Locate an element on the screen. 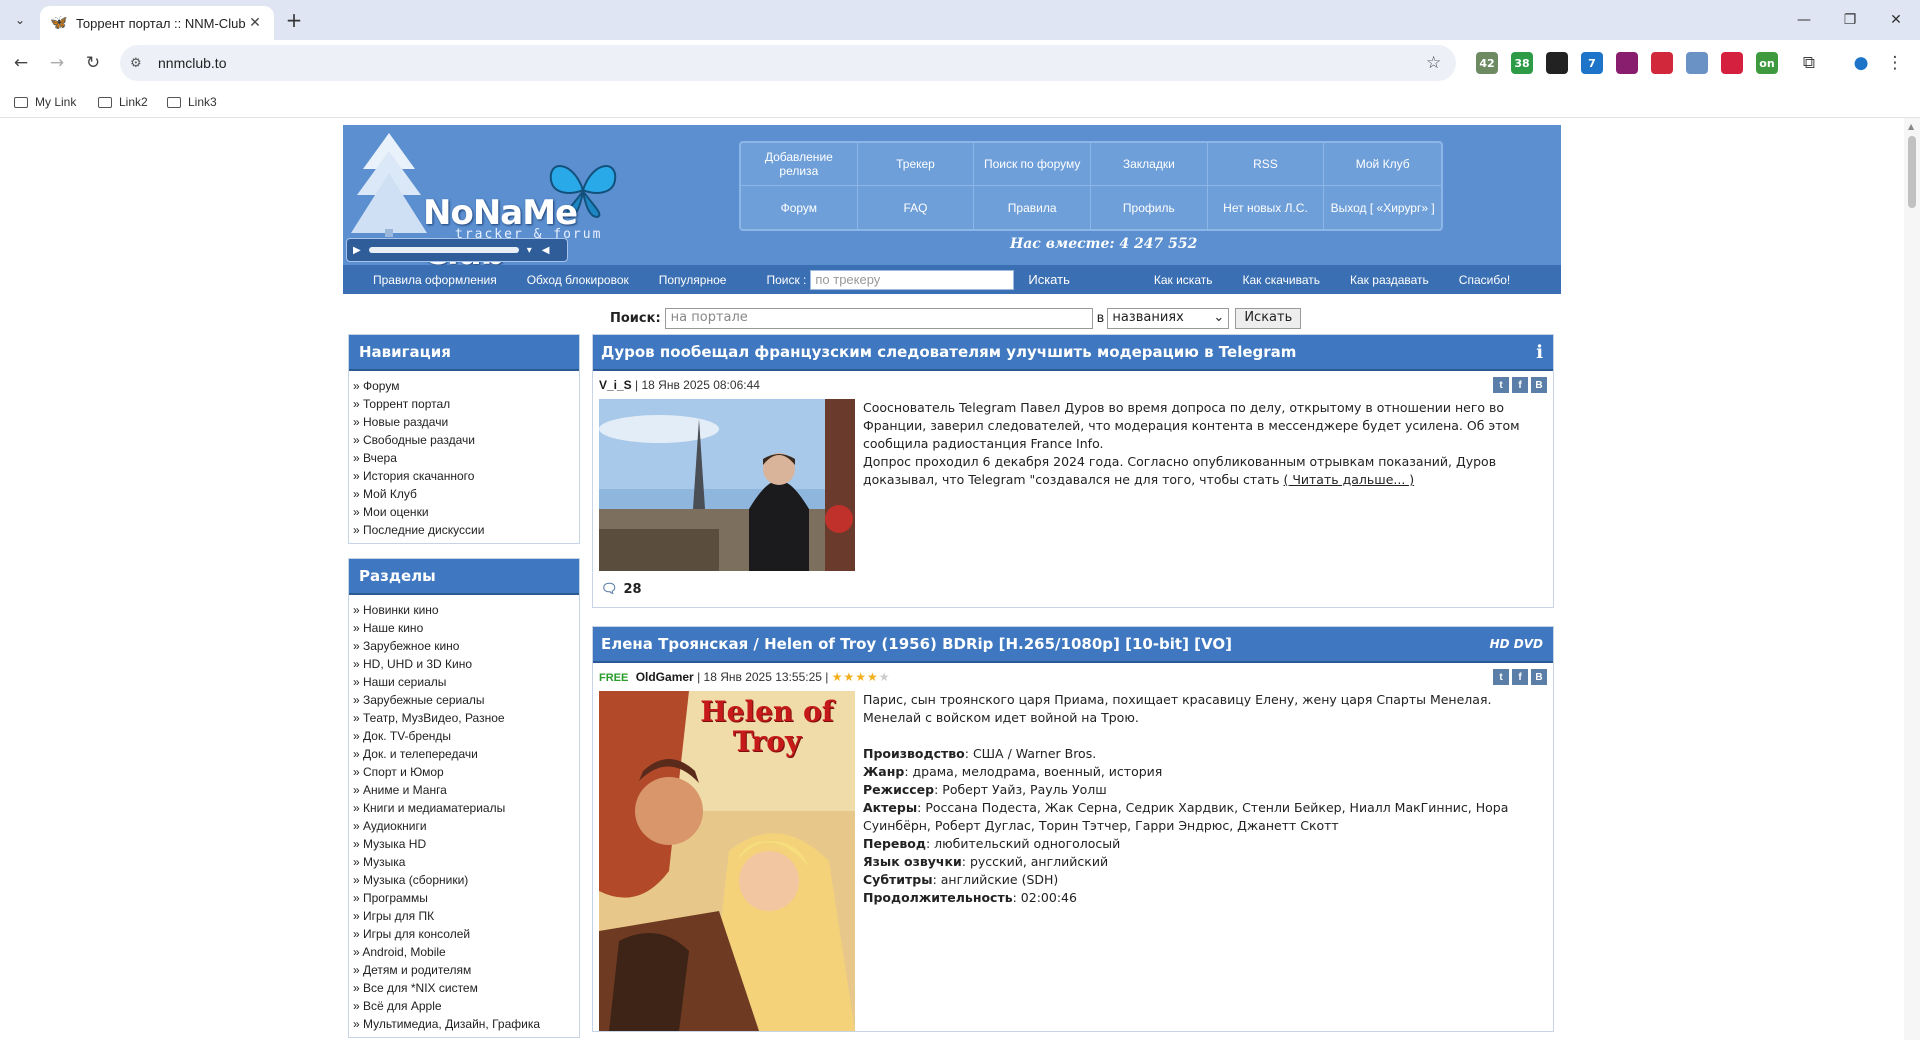  sidebar-section-item: » Игры для ПК is located at coordinates (464, 916).